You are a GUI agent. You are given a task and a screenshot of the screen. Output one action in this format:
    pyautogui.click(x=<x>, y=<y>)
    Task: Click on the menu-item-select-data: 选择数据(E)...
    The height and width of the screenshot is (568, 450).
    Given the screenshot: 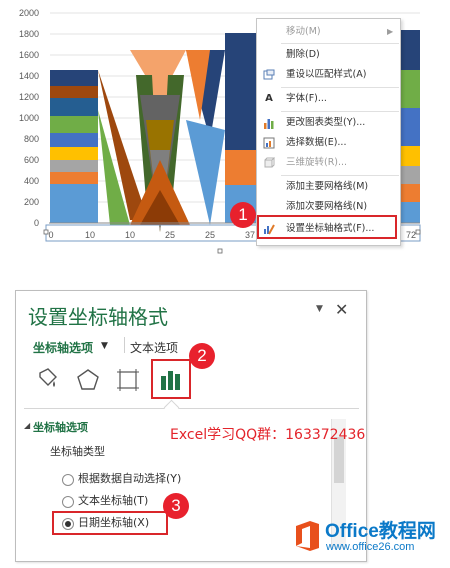 What is the action you would take?
    pyautogui.click(x=328, y=143)
    